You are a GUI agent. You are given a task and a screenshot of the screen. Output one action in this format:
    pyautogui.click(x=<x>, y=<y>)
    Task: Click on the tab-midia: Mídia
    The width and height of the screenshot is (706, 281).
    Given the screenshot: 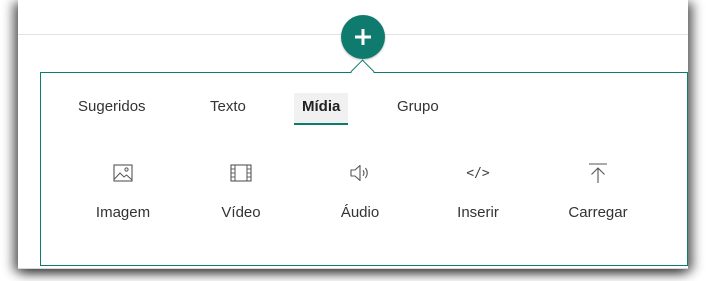 What is the action you would take?
    pyautogui.click(x=321, y=109)
    